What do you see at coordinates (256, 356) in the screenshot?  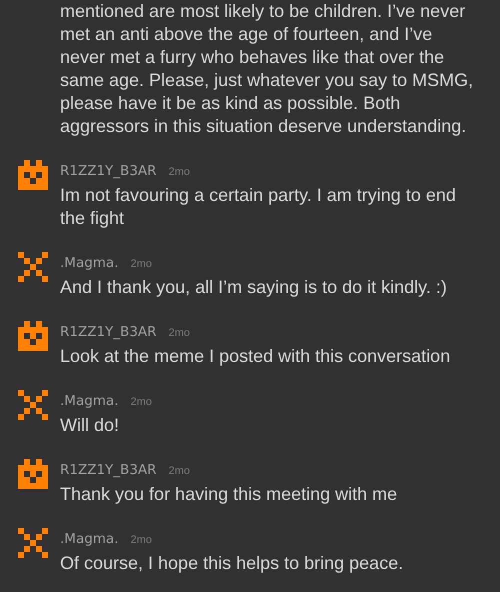 I see `comment-text: Look at the meme I posted with this conversation` at bounding box center [256, 356].